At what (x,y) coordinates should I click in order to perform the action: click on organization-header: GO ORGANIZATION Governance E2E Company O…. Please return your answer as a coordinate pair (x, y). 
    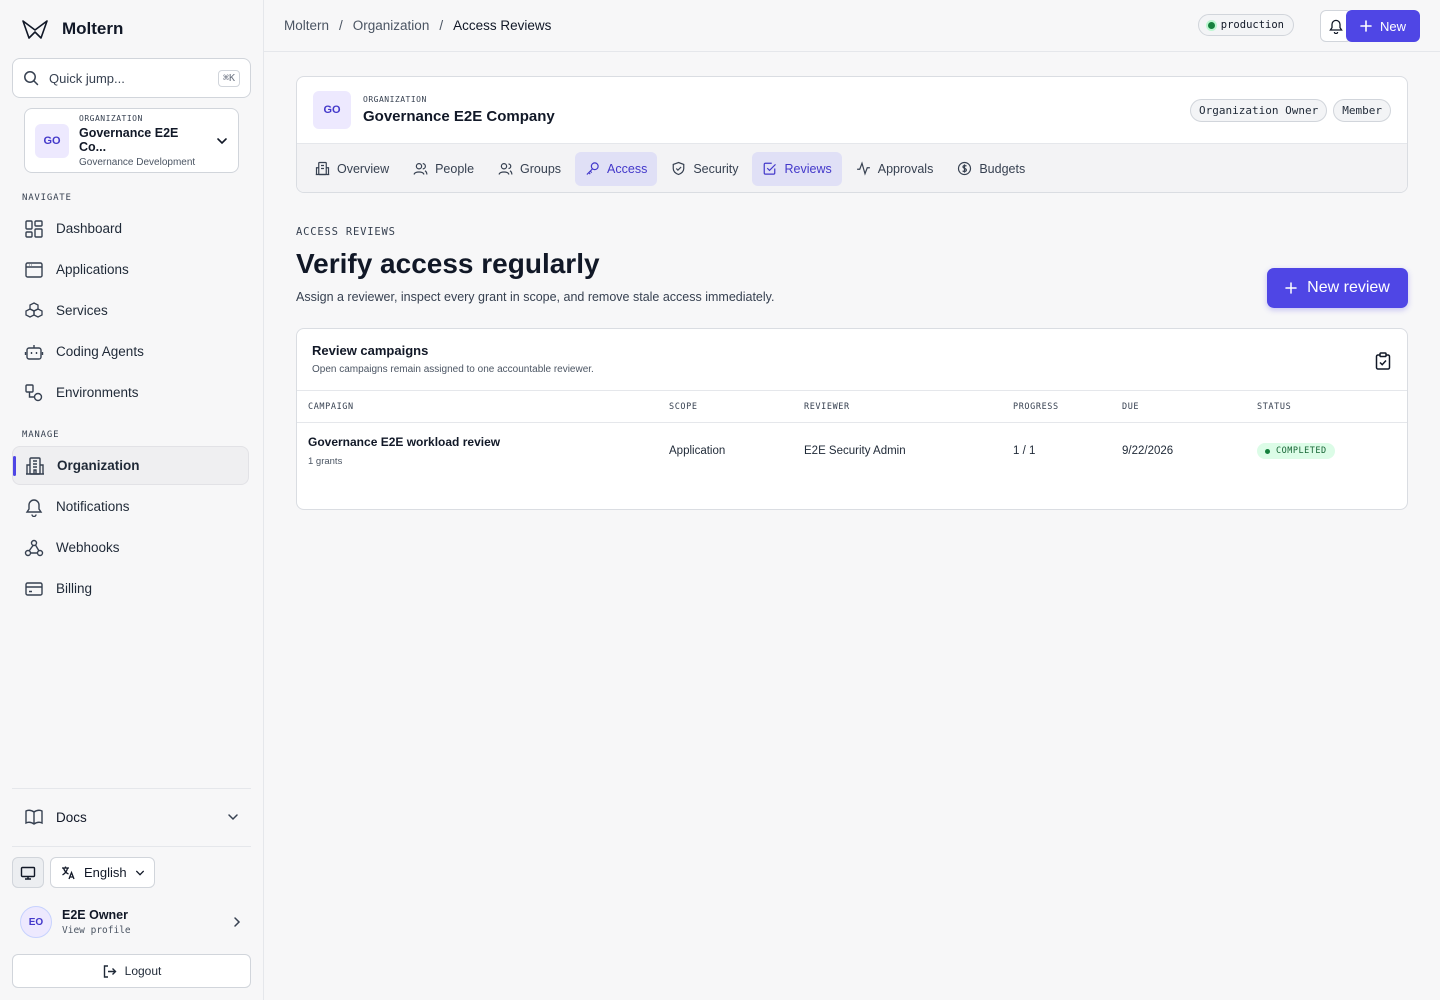
    Looking at the image, I should click on (852, 110).